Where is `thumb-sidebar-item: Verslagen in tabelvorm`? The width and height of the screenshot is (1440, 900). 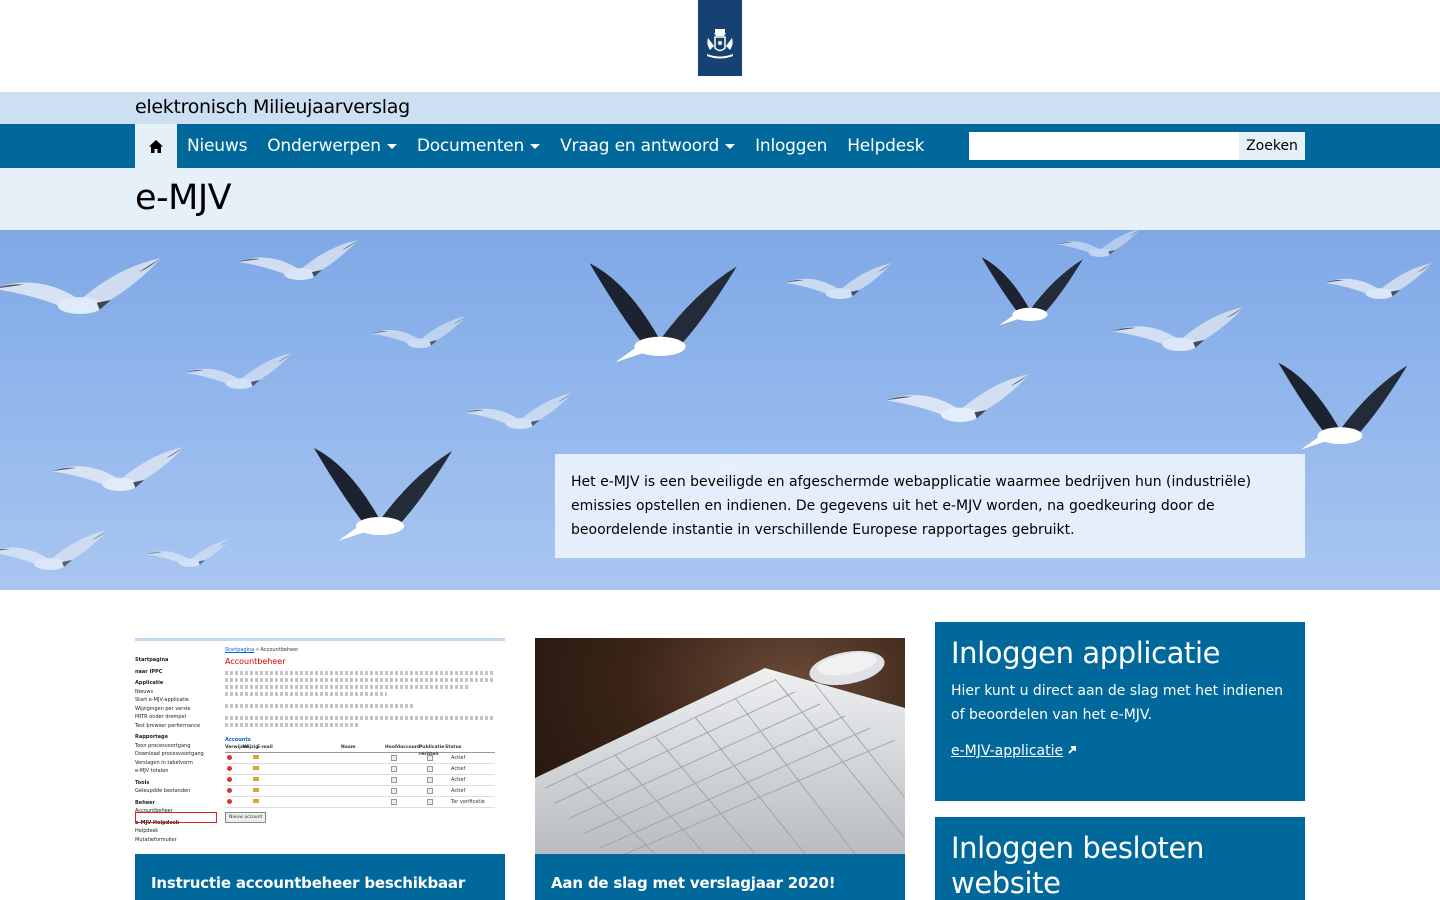
thumb-sidebar-item: Verslagen in tabelvorm is located at coordinates (164, 762).